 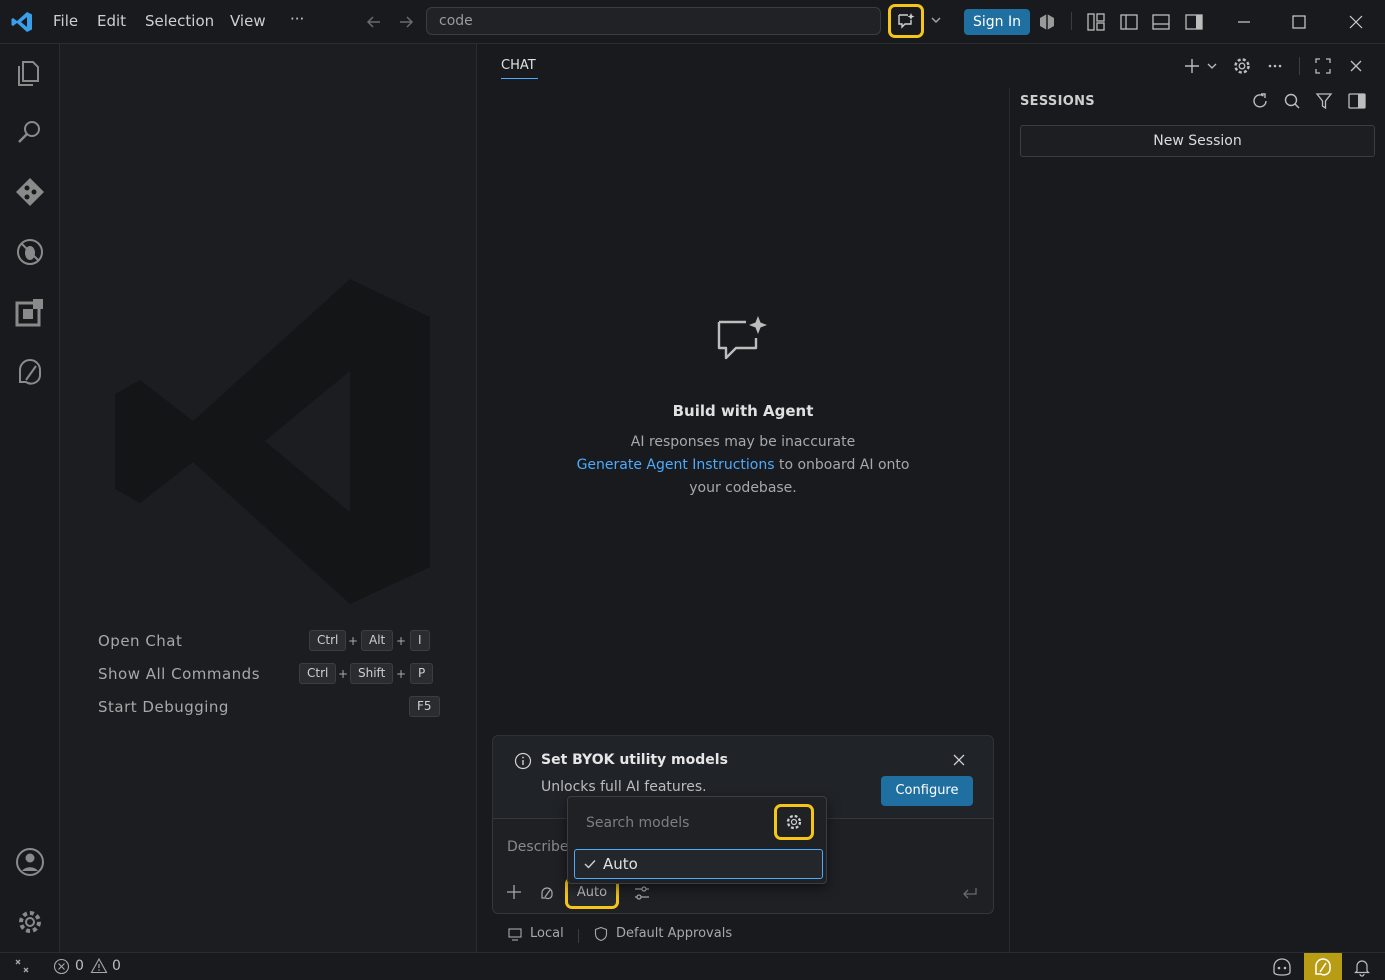 What do you see at coordinates (163, 707) in the screenshot?
I see `shortcut-start-debugging-label: Start Debugging` at bounding box center [163, 707].